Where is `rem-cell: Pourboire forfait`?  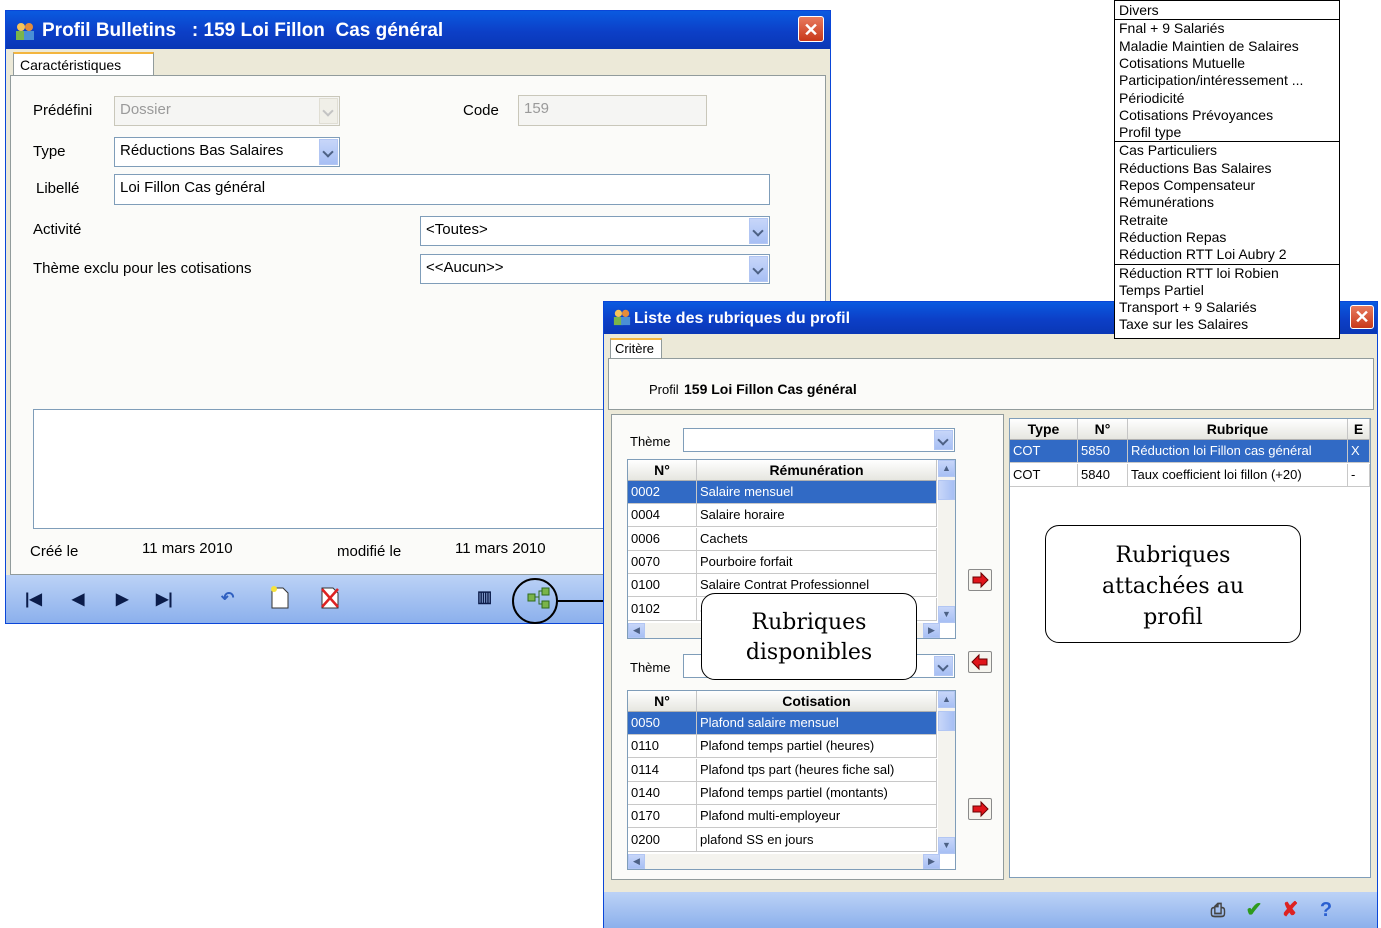 rem-cell: Pourboire forfait is located at coordinates (817, 562).